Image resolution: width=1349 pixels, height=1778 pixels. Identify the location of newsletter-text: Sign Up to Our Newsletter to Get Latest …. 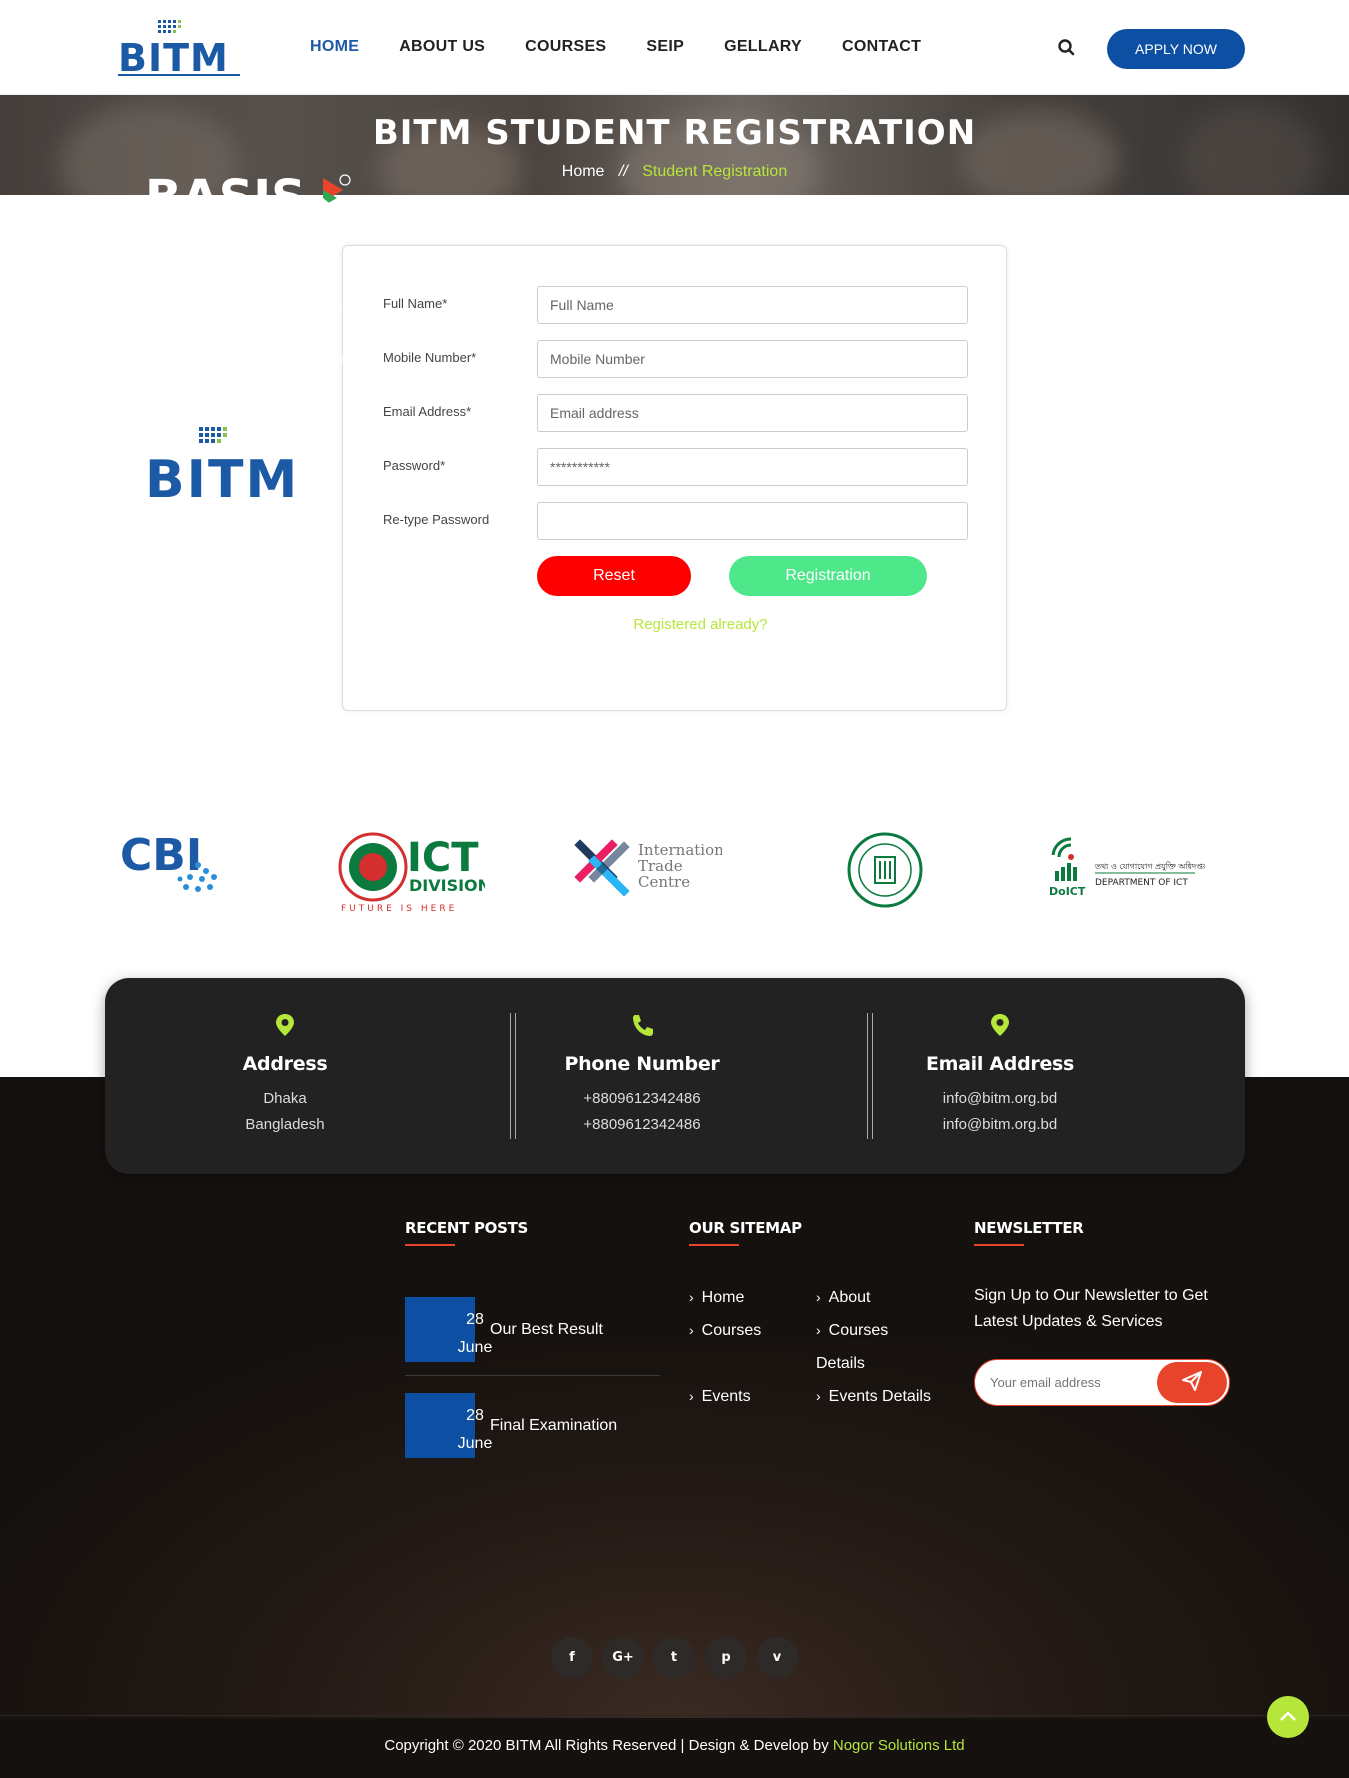
(1091, 1308).